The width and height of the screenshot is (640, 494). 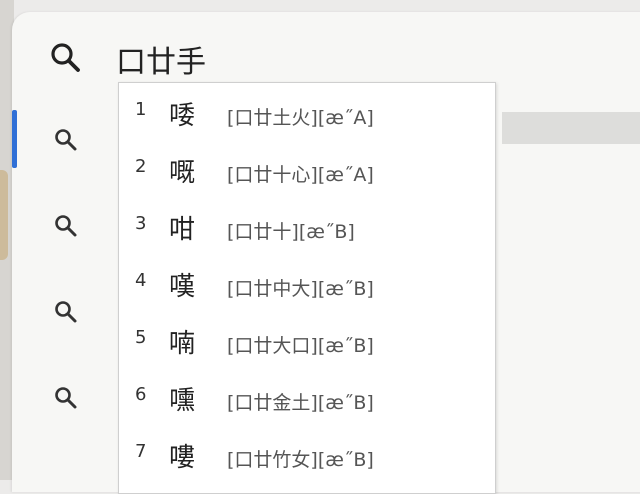 I want to click on candidate-index: 6, so click(x=141, y=394).